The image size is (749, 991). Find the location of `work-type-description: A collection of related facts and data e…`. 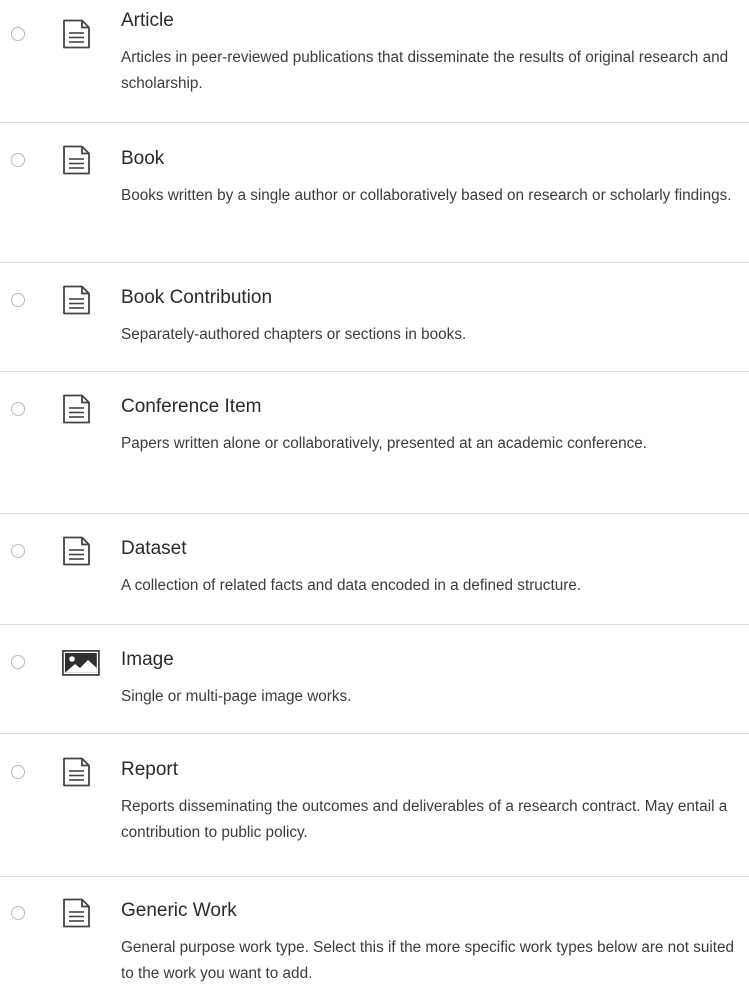

work-type-description: A collection of related facts and data e… is located at coordinates (351, 585).